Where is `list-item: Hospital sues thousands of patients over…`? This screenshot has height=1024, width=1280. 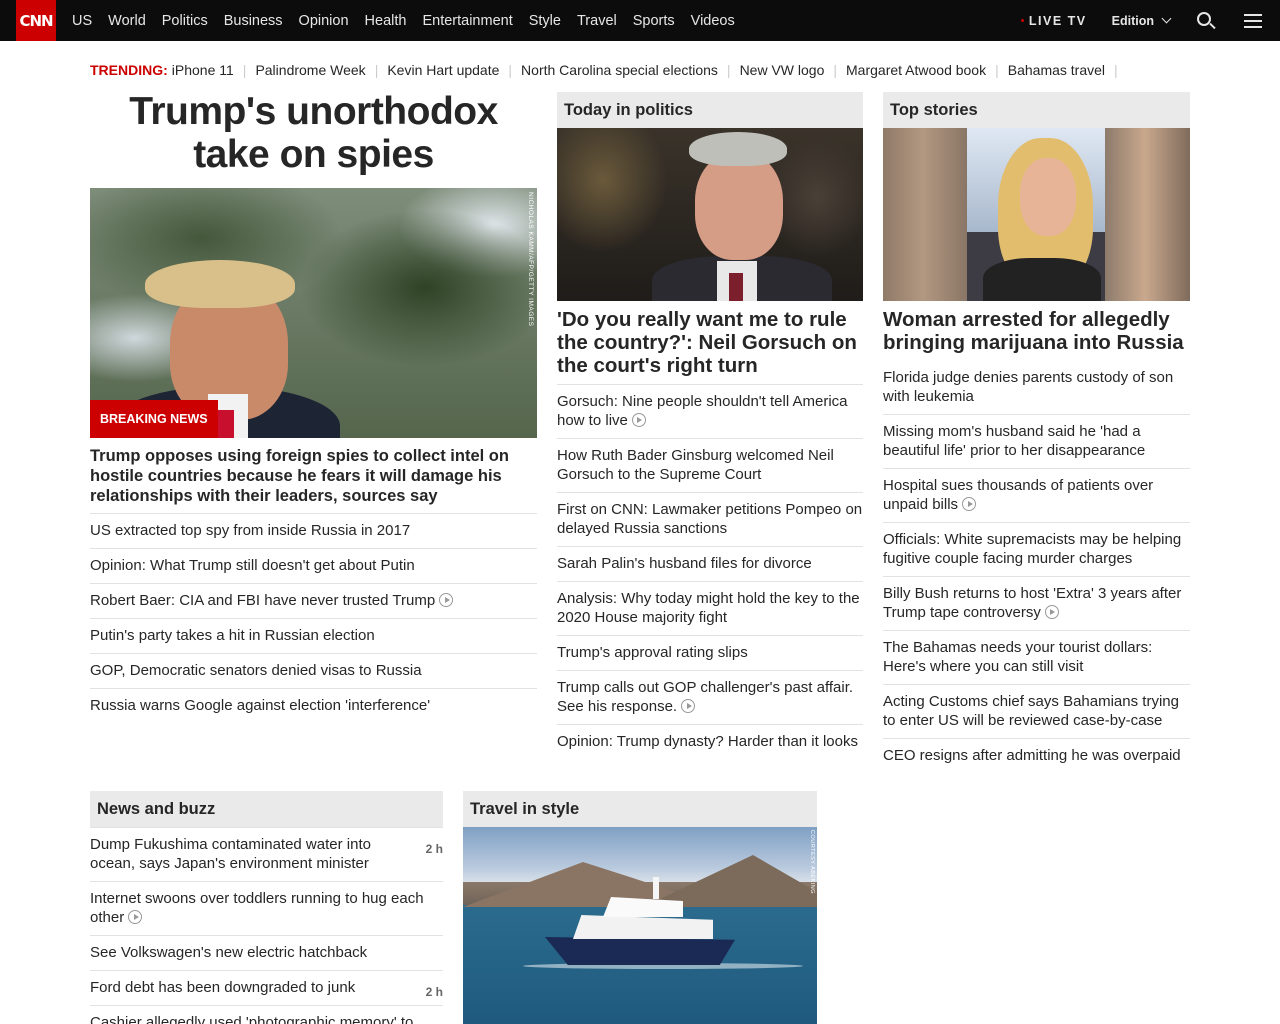 list-item: Hospital sues thousands of patients over… is located at coordinates (1036, 495).